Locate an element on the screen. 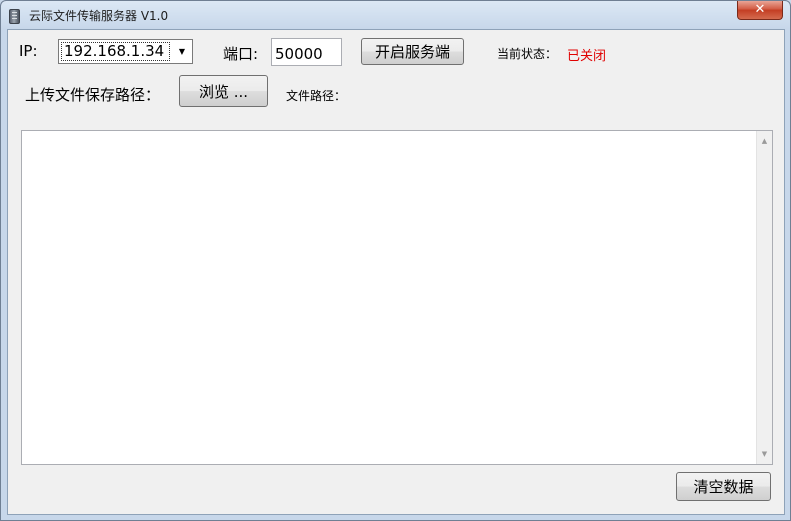 The image size is (791, 521). window-title: 云际文件传输服务器 V1.0 is located at coordinates (99, 16).